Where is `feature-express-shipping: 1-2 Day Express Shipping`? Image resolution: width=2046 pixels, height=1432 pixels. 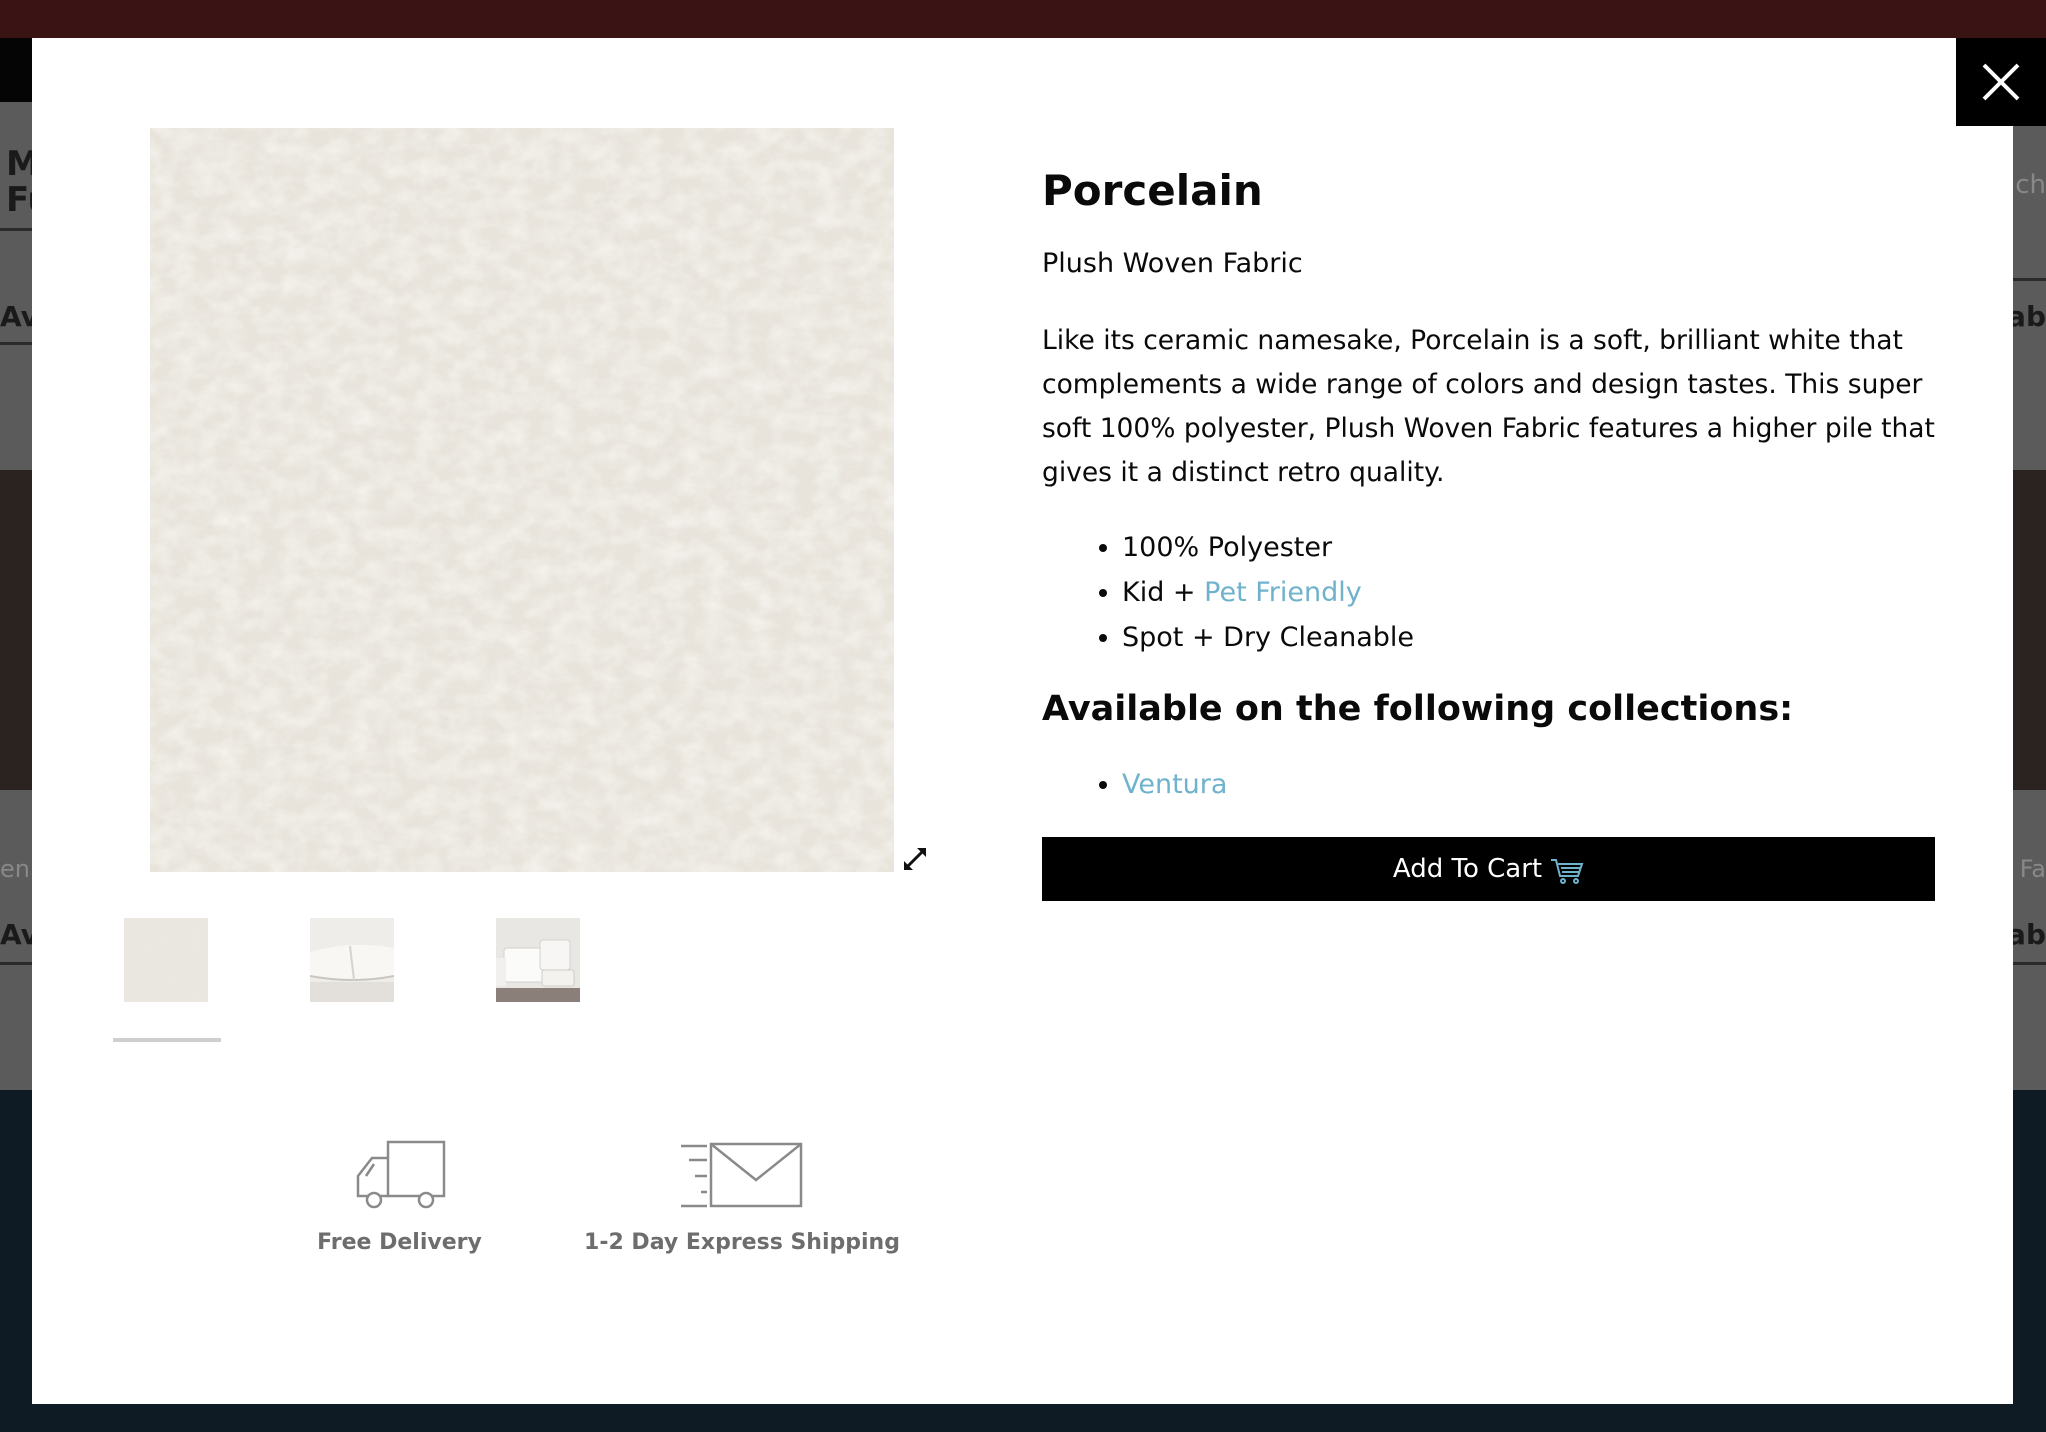
feature-express-shipping: 1-2 Day Express Shipping is located at coordinates (742, 1196).